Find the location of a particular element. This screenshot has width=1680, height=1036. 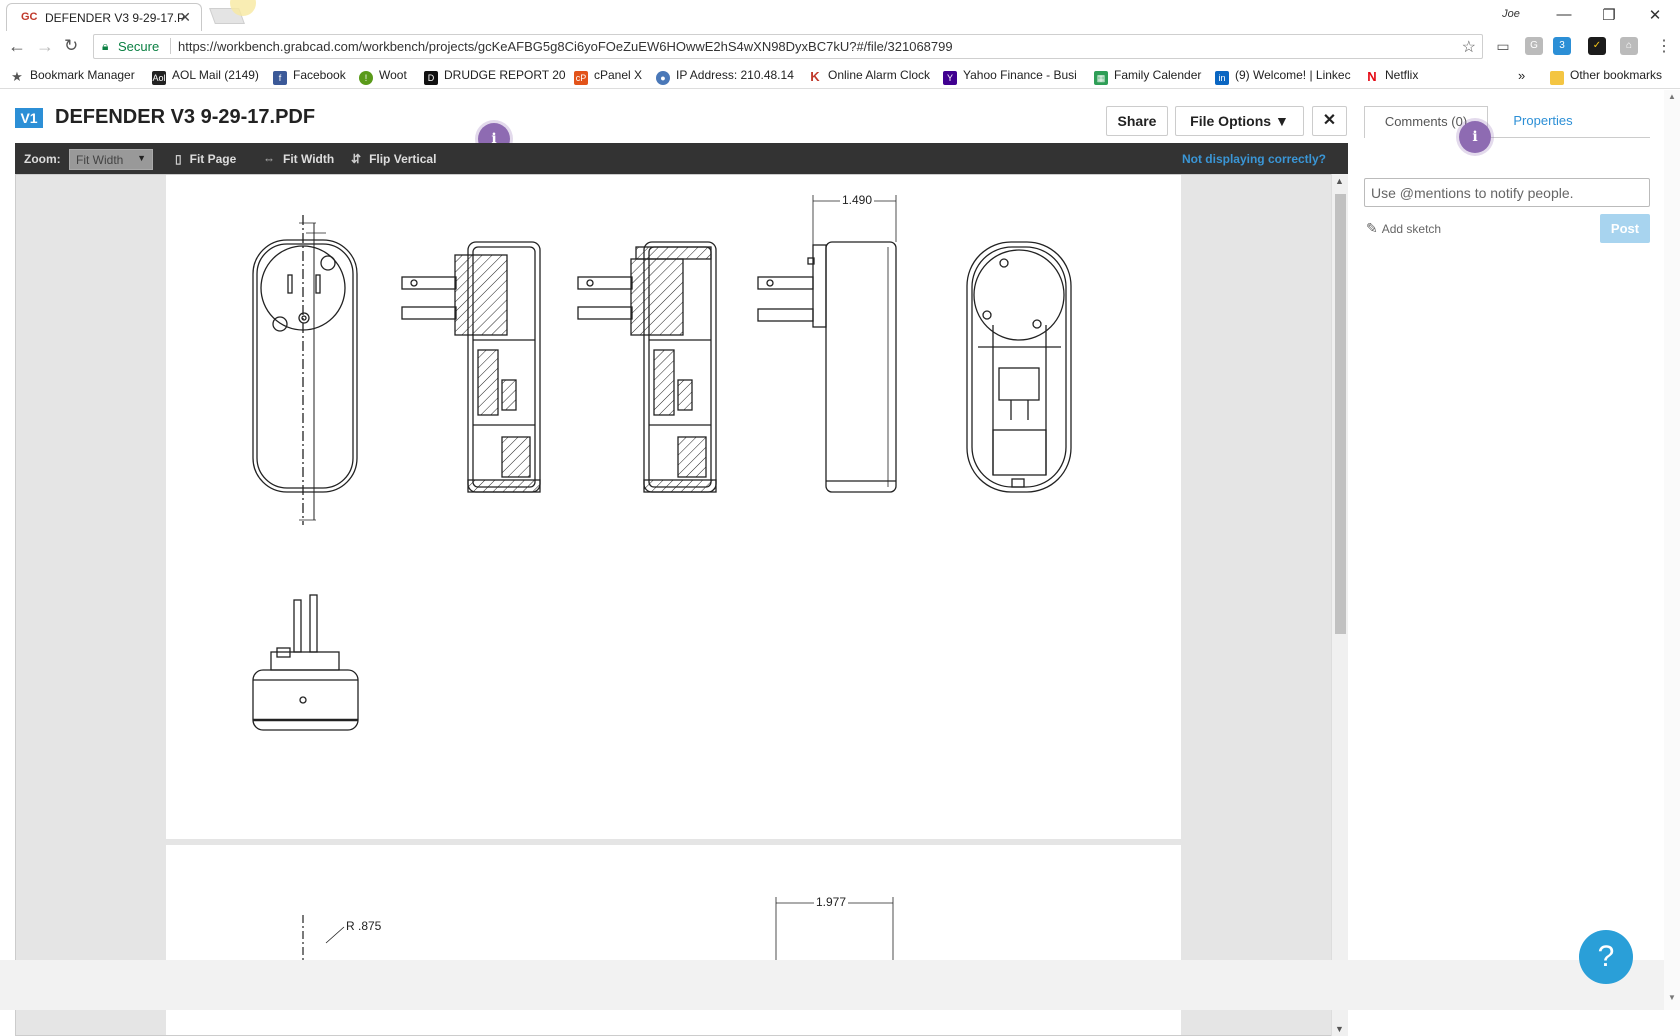

bookmark-item: N Netflix is located at coordinates (1391, 76).